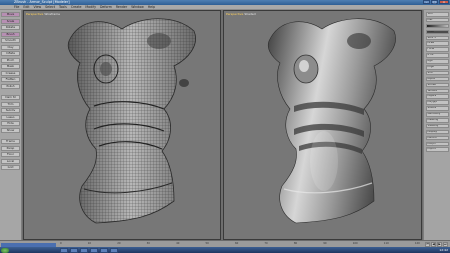 The height and width of the screenshot is (253, 450). I want to click on tool-button: Hide, so click(10, 123).